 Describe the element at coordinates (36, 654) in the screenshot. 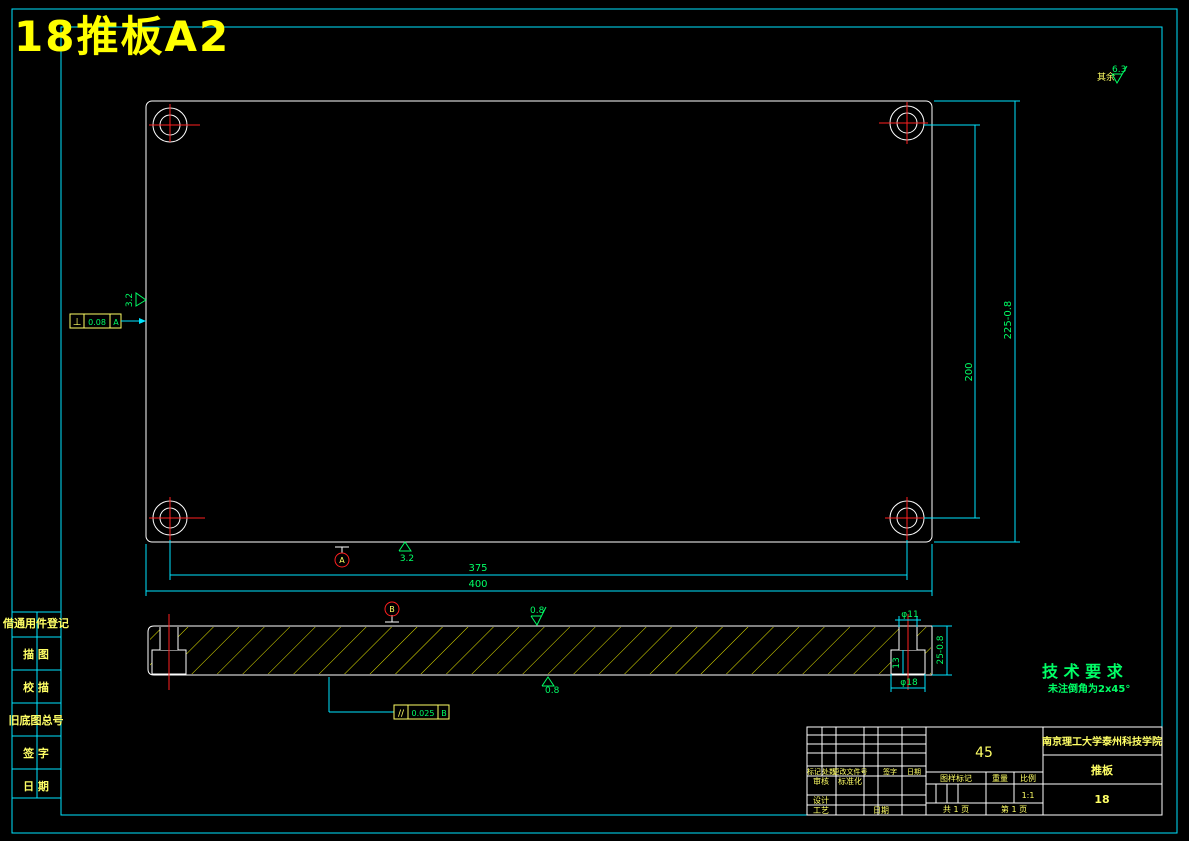

I see `side-label-tracing: 描 图` at that location.